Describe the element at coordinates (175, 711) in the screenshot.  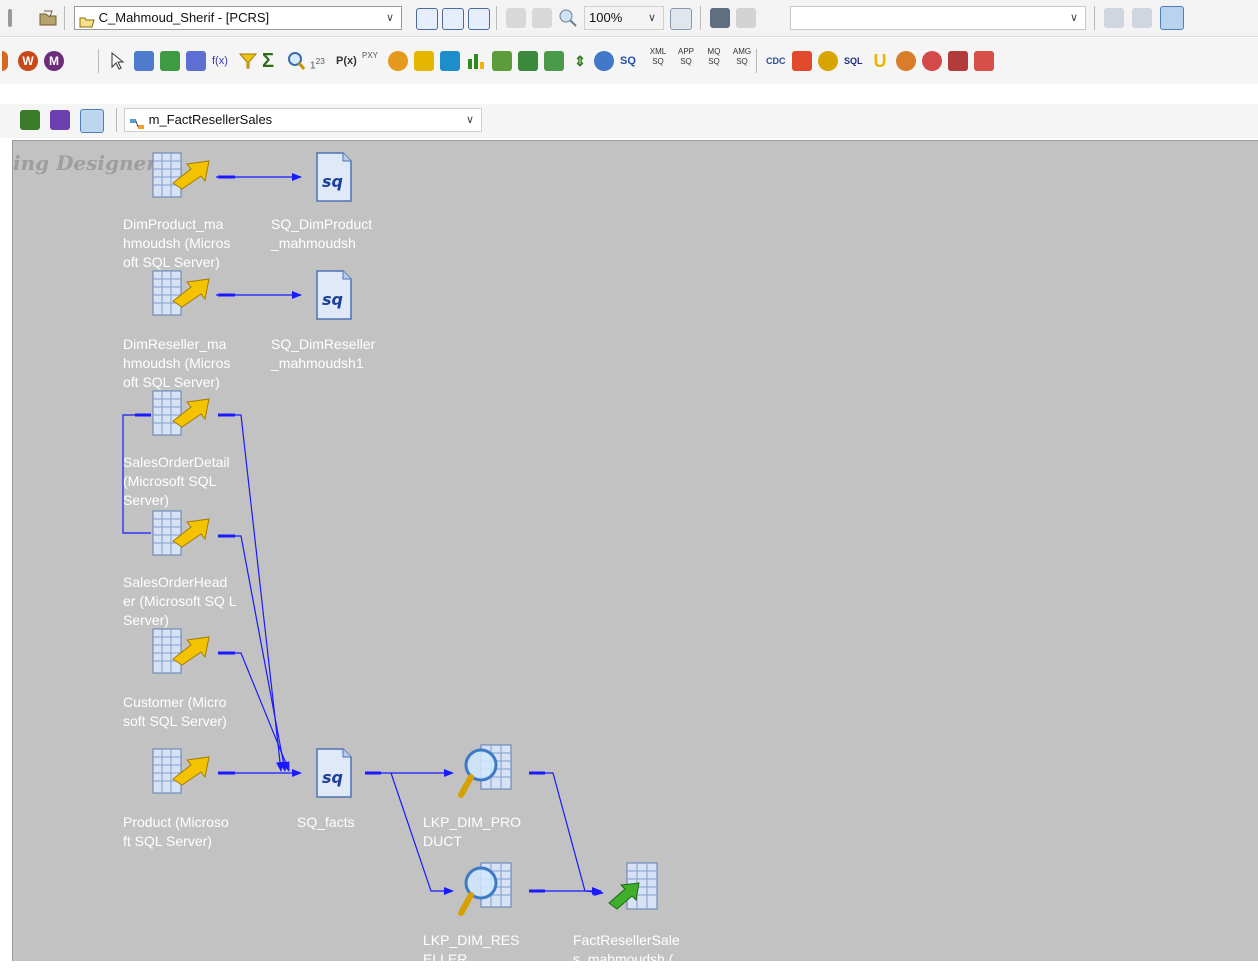
I see `node-label-customer: Customer (Micro soft SQL Server)` at that location.